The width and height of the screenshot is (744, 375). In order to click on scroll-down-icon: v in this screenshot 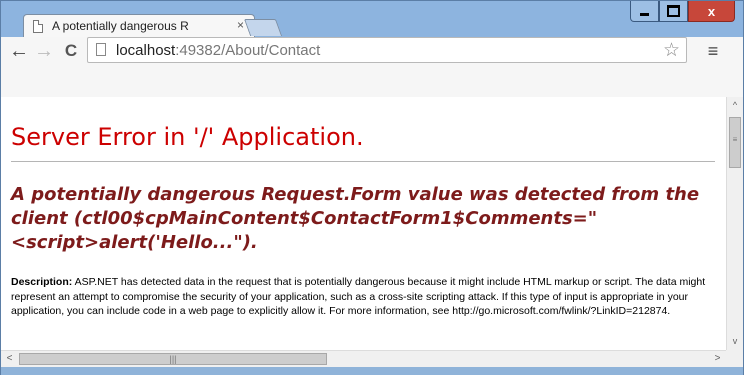, I will do `click(735, 341)`.